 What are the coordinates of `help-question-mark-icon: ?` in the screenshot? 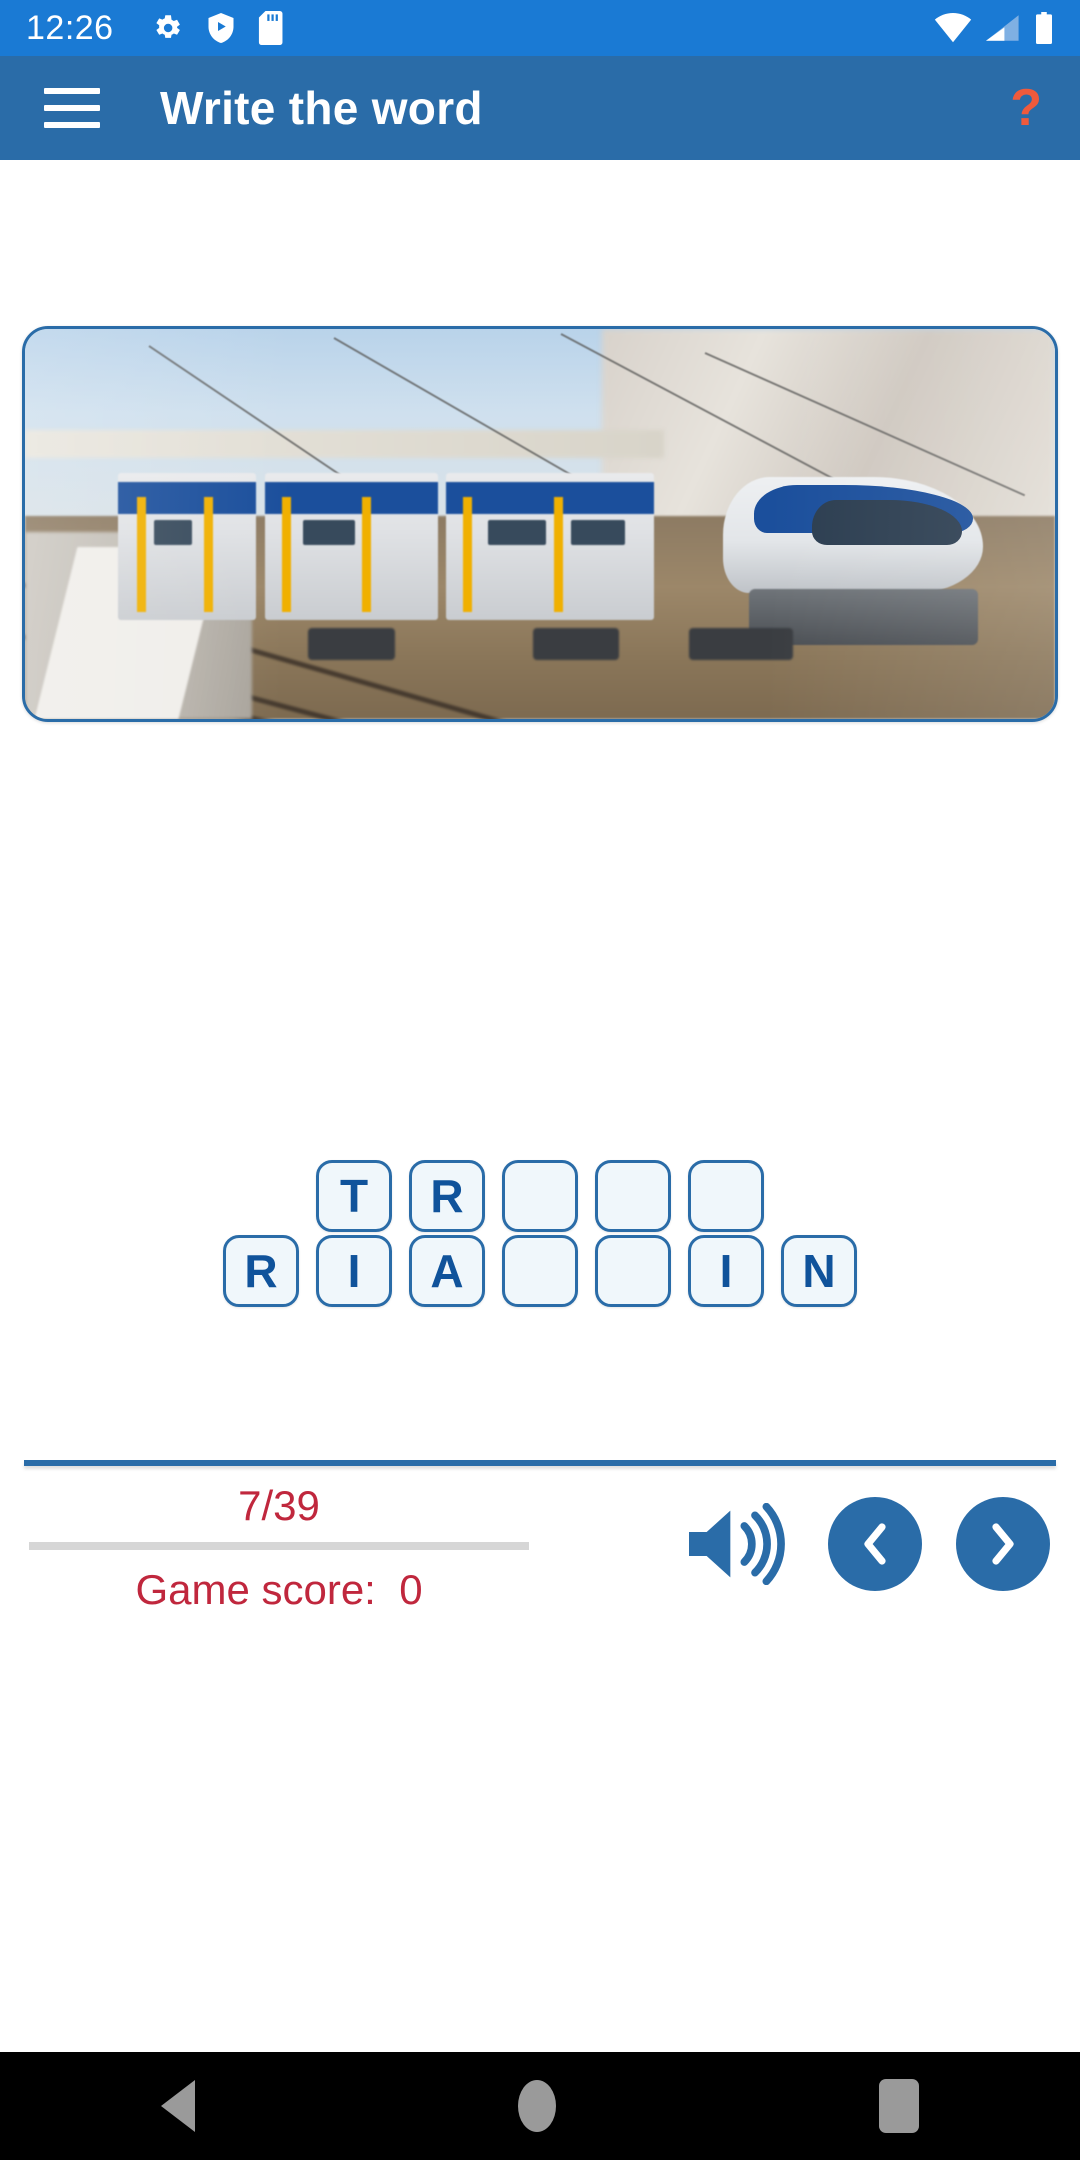 It's located at (1026, 108).